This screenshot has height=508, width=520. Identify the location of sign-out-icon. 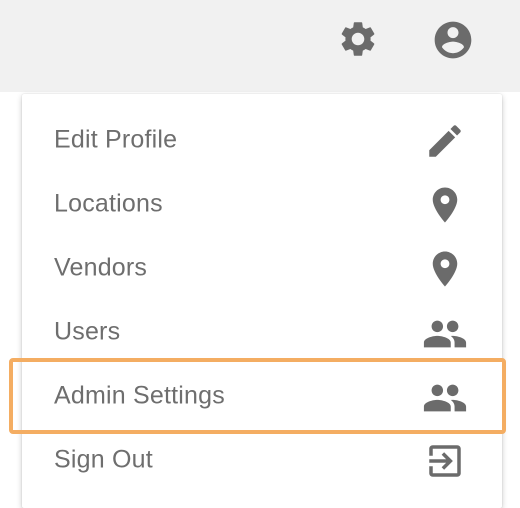
(445, 461).